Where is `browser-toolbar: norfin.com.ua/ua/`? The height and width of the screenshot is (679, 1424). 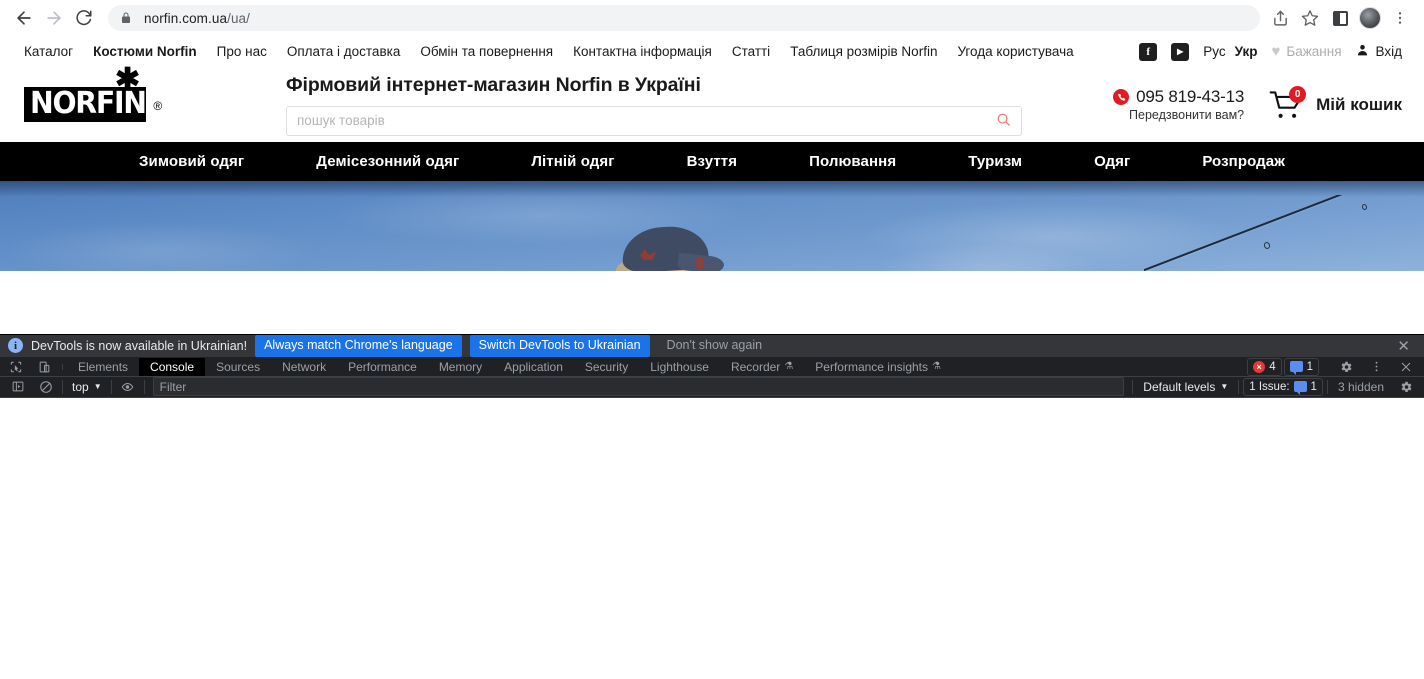 browser-toolbar: norfin.com.ua/ua/ is located at coordinates (712, 18).